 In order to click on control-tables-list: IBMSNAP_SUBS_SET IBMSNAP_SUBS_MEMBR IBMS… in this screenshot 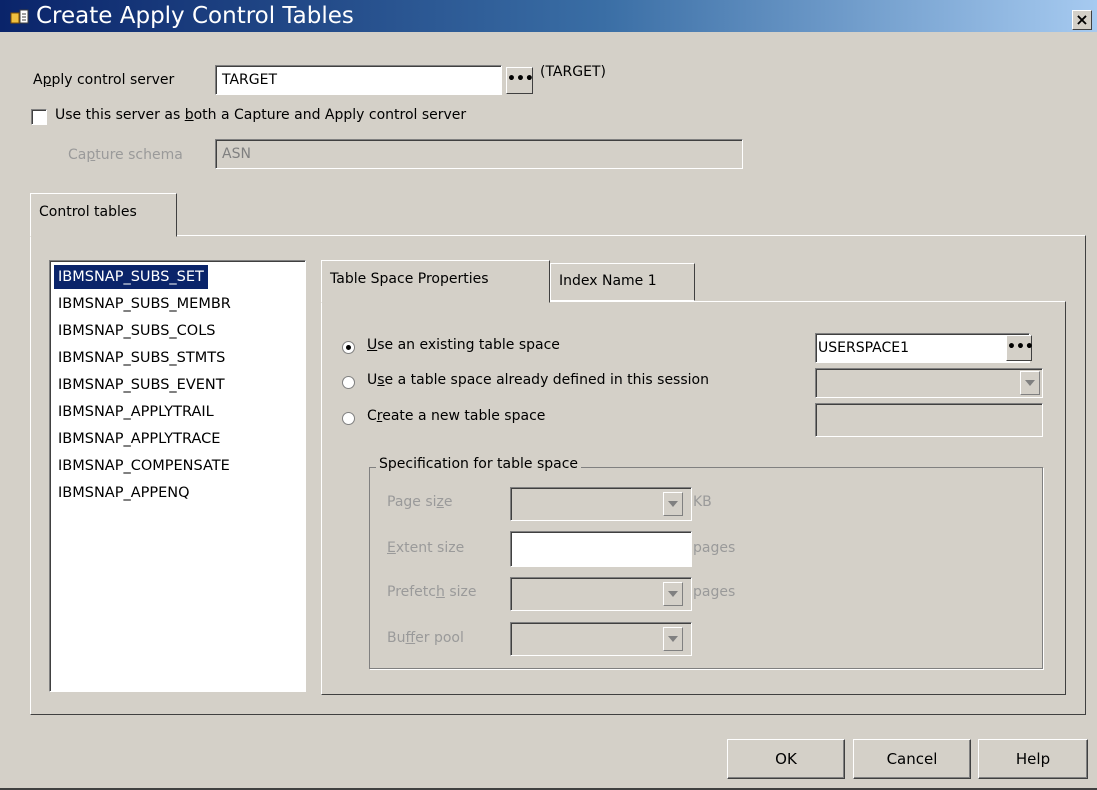, I will do `click(177, 476)`.